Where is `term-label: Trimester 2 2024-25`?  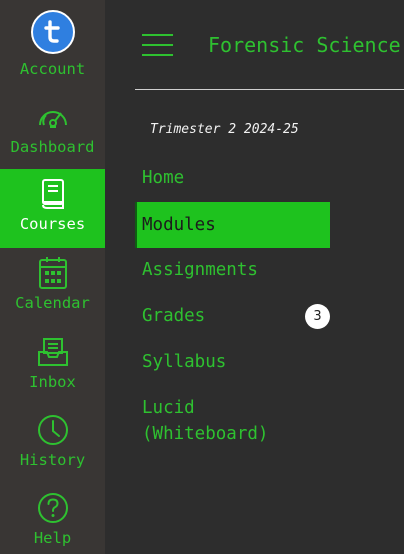 term-label: Trimester 2 2024-25 is located at coordinates (224, 129).